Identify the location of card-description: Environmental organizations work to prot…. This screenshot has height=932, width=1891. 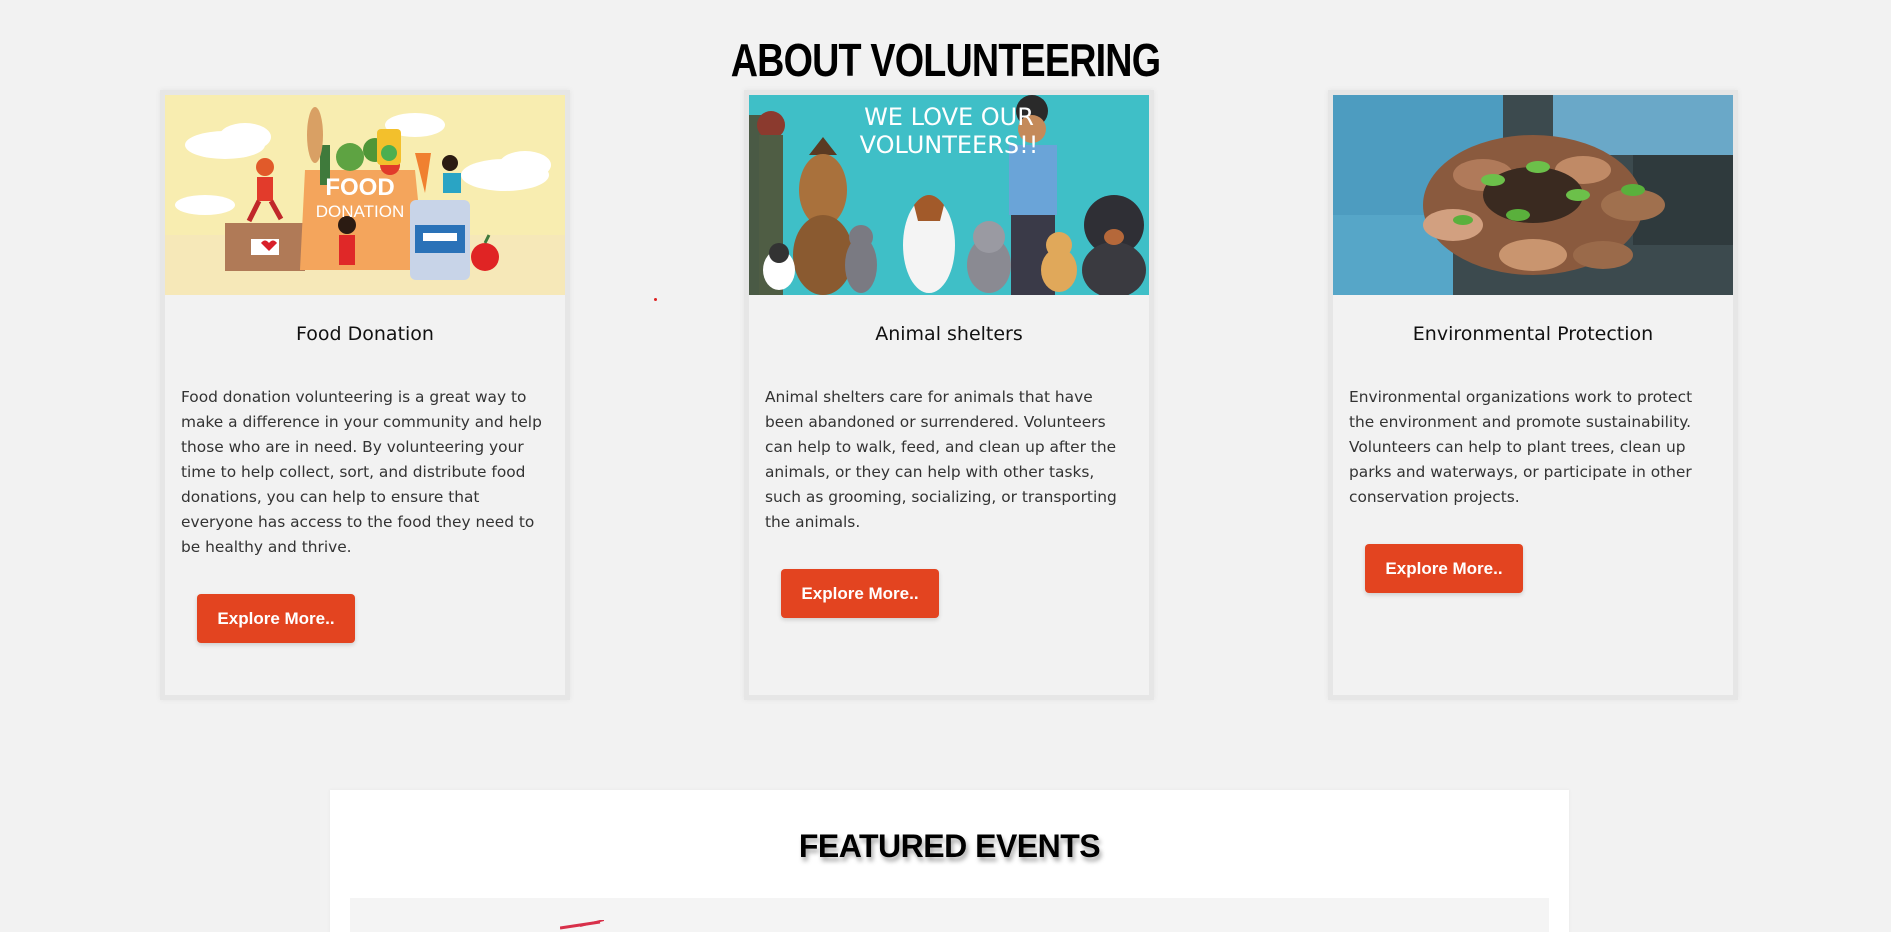
(1521, 447).